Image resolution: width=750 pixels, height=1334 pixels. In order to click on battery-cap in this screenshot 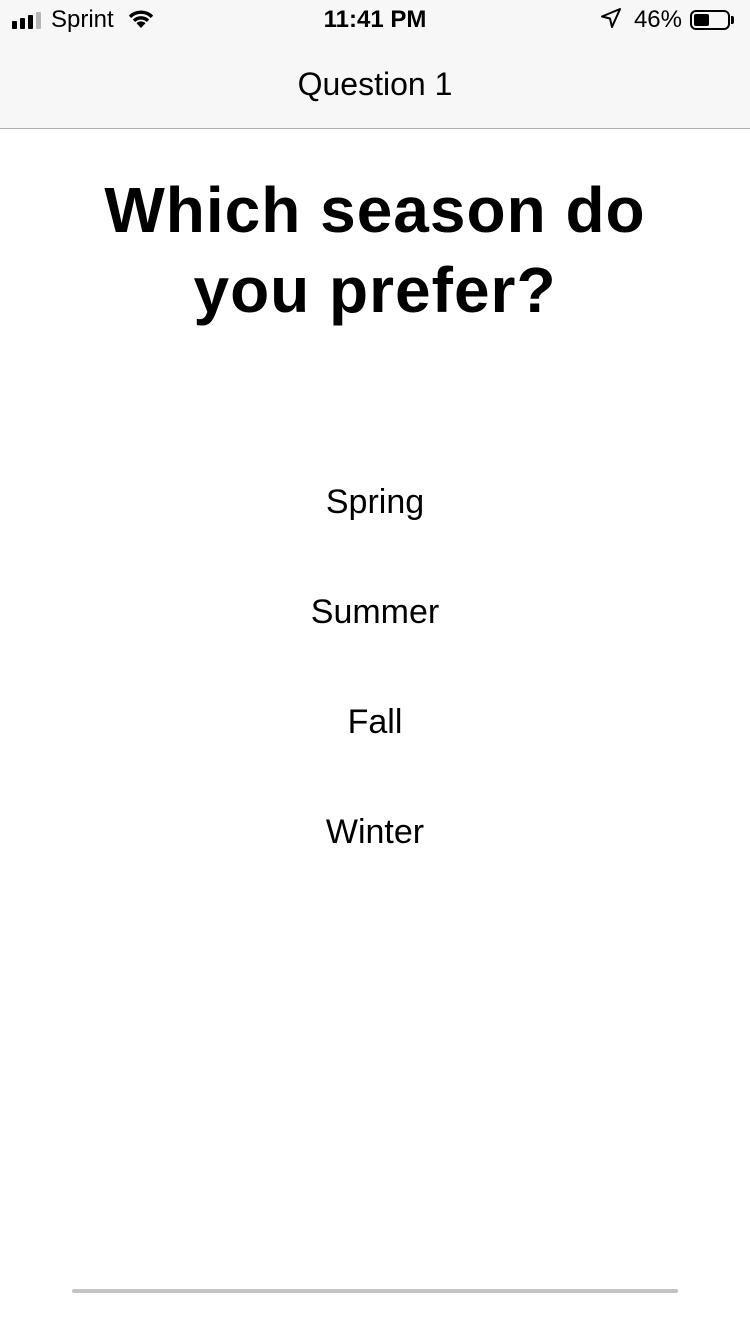, I will do `click(732, 20)`.